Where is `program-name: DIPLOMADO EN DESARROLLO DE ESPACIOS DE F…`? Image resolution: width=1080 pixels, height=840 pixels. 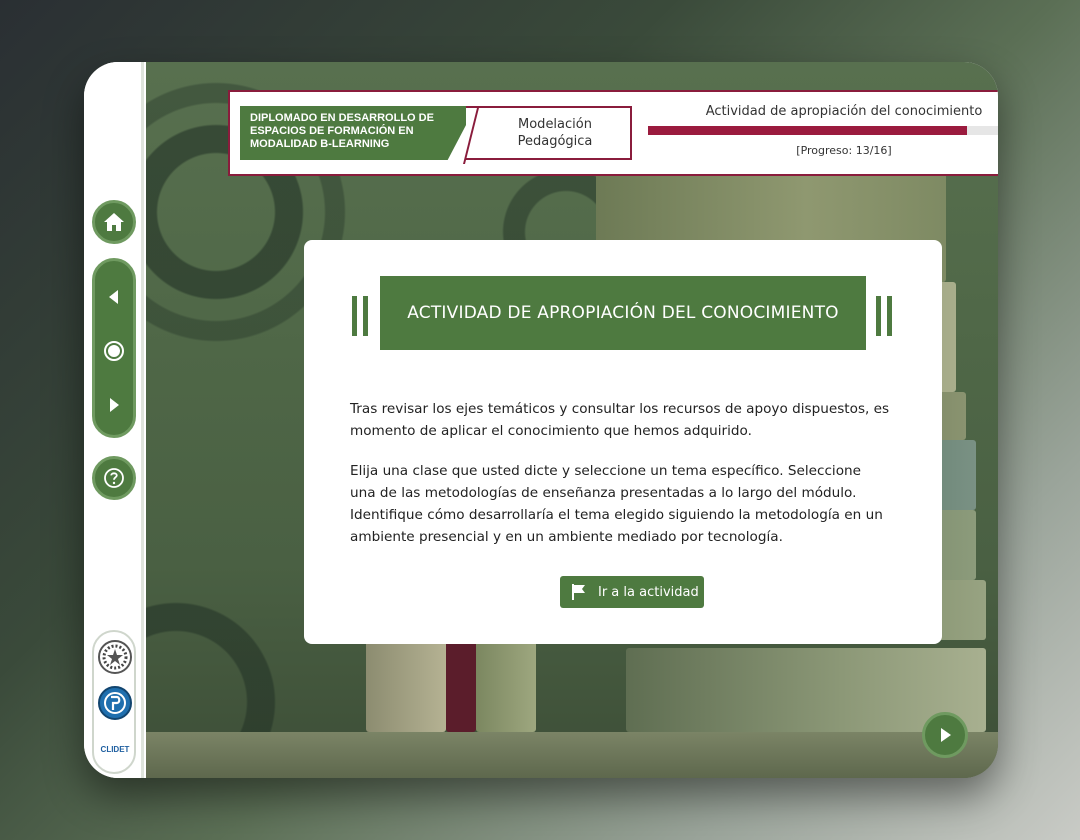
program-name: DIPLOMADO EN DESARROLLO DE ESPACIOS DE F… is located at coordinates (358, 133).